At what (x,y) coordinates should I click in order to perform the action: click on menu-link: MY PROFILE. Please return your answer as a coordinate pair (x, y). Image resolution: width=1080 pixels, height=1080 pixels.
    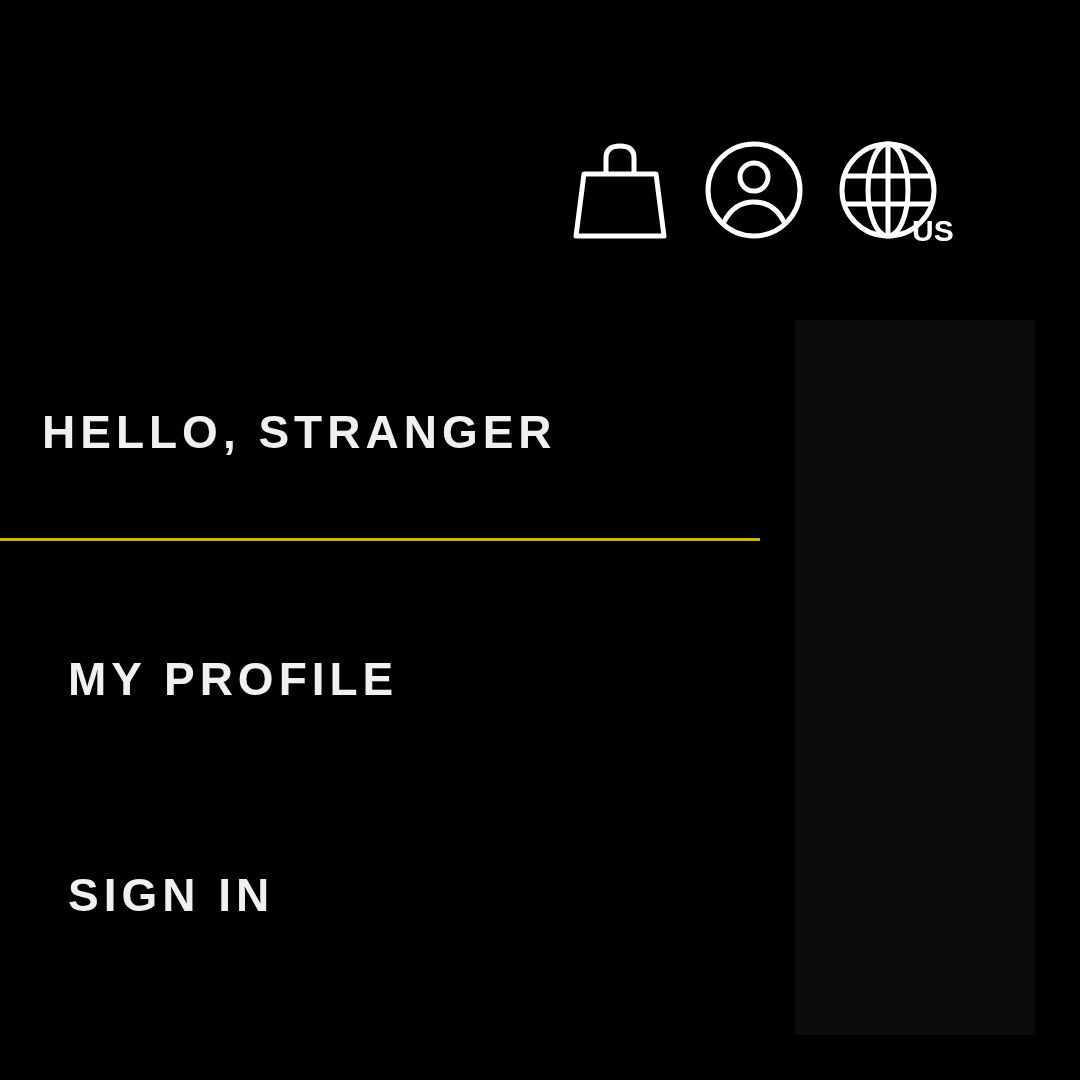
    Looking at the image, I should click on (233, 679).